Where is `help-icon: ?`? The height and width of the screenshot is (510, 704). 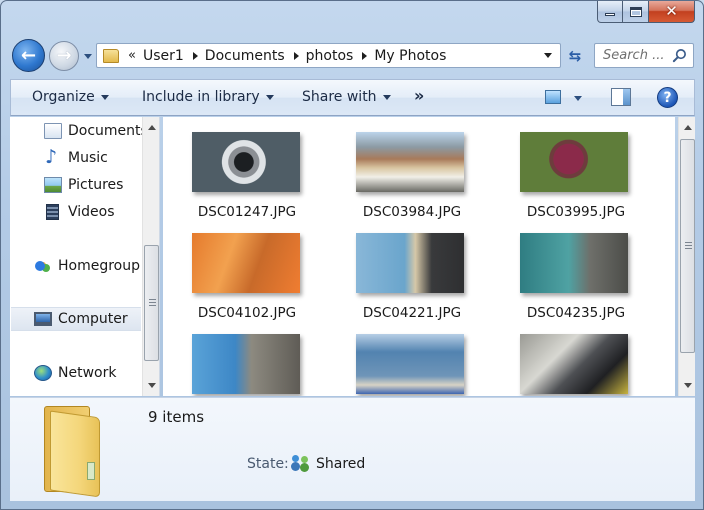 help-icon: ? is located at coordinates (667, 97).